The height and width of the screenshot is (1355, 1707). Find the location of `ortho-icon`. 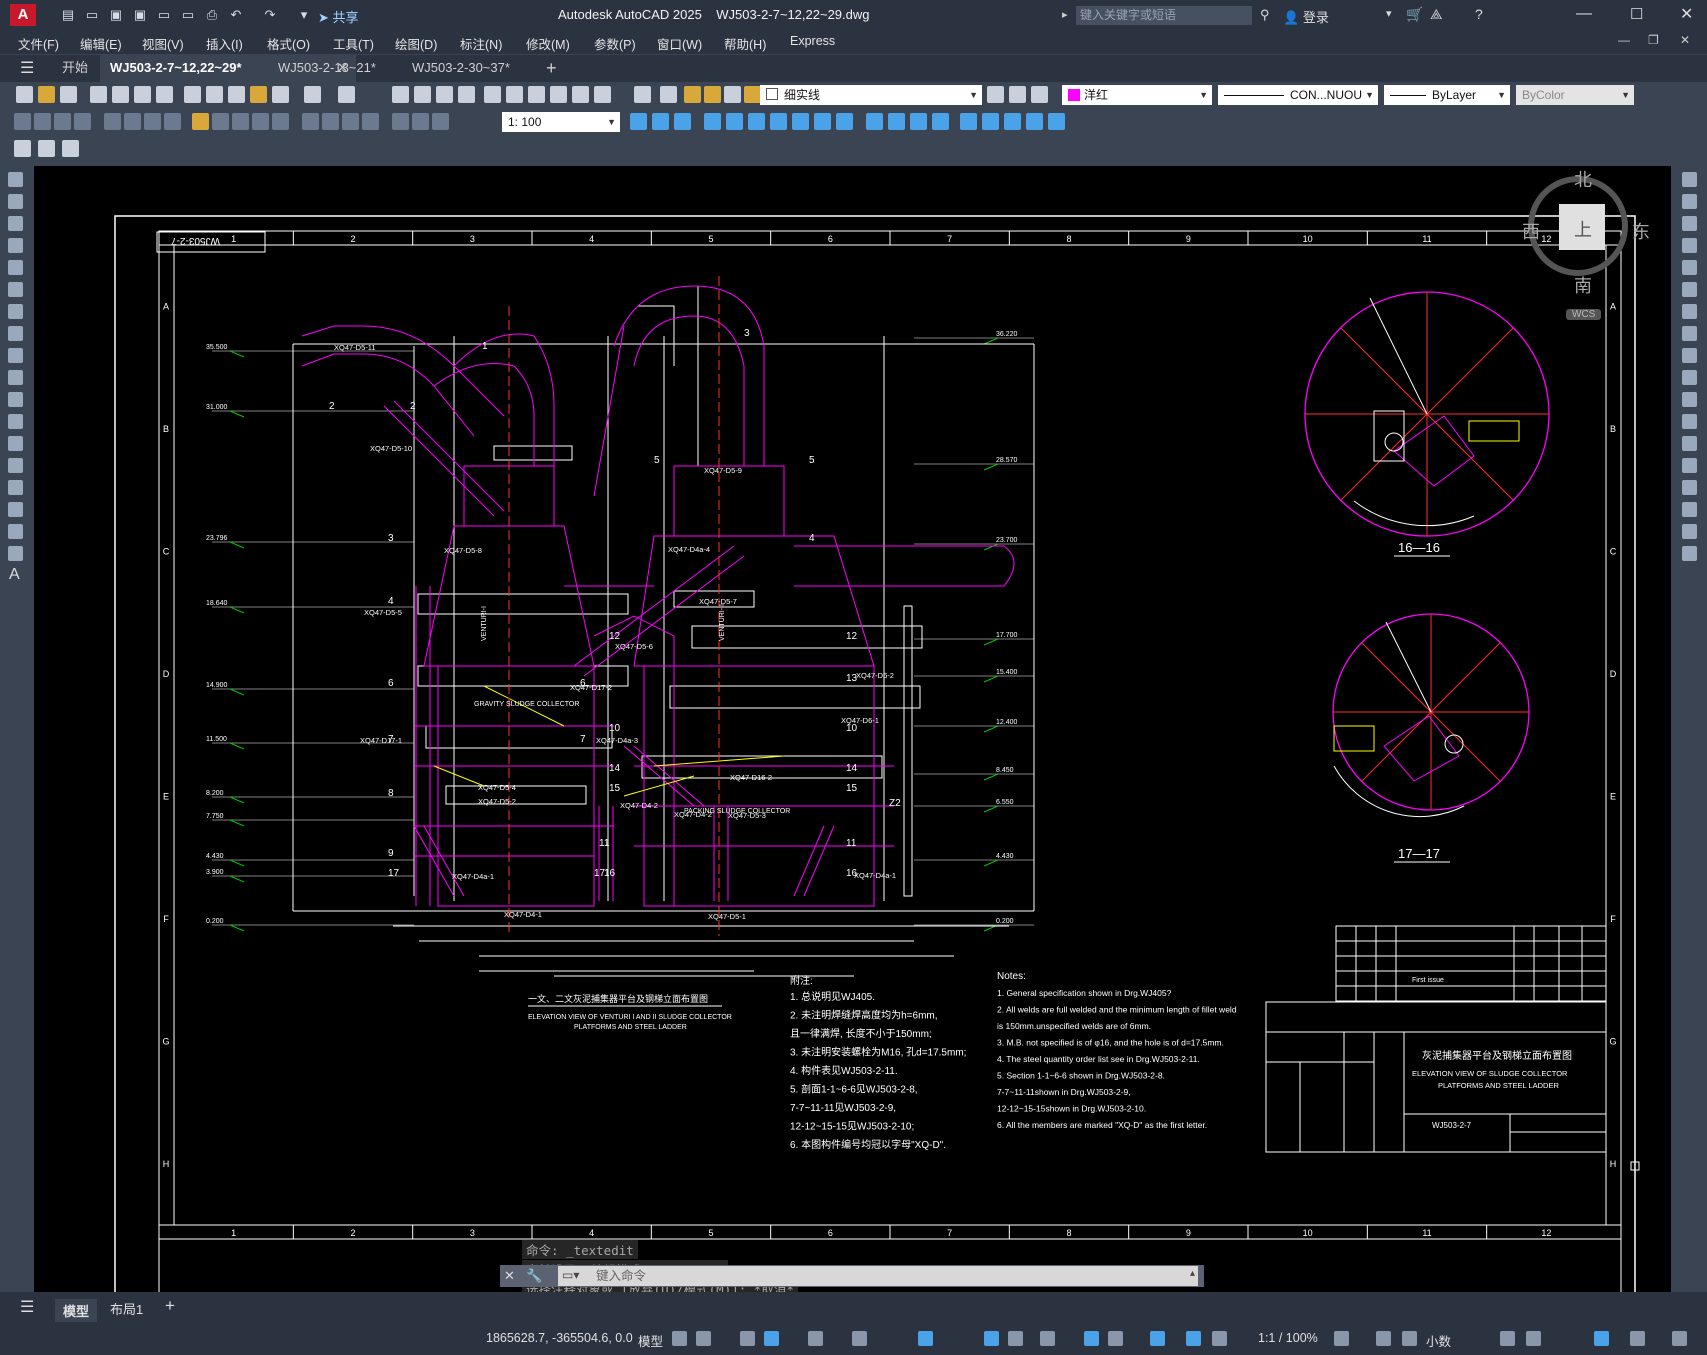

ortho-icon is located at coordinates (815, 1338).